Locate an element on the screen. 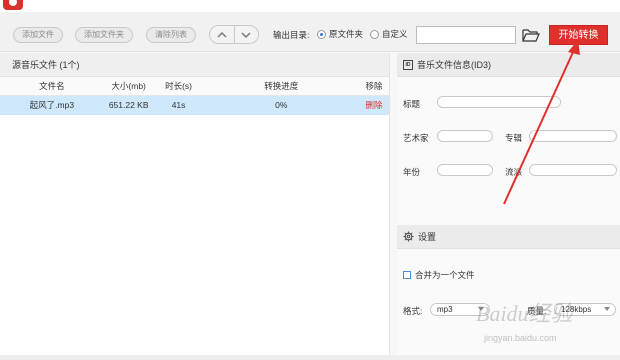 The width and height of the screenshot is (620, 360). delete-link: 删除 is located at coordinates (374, 105).